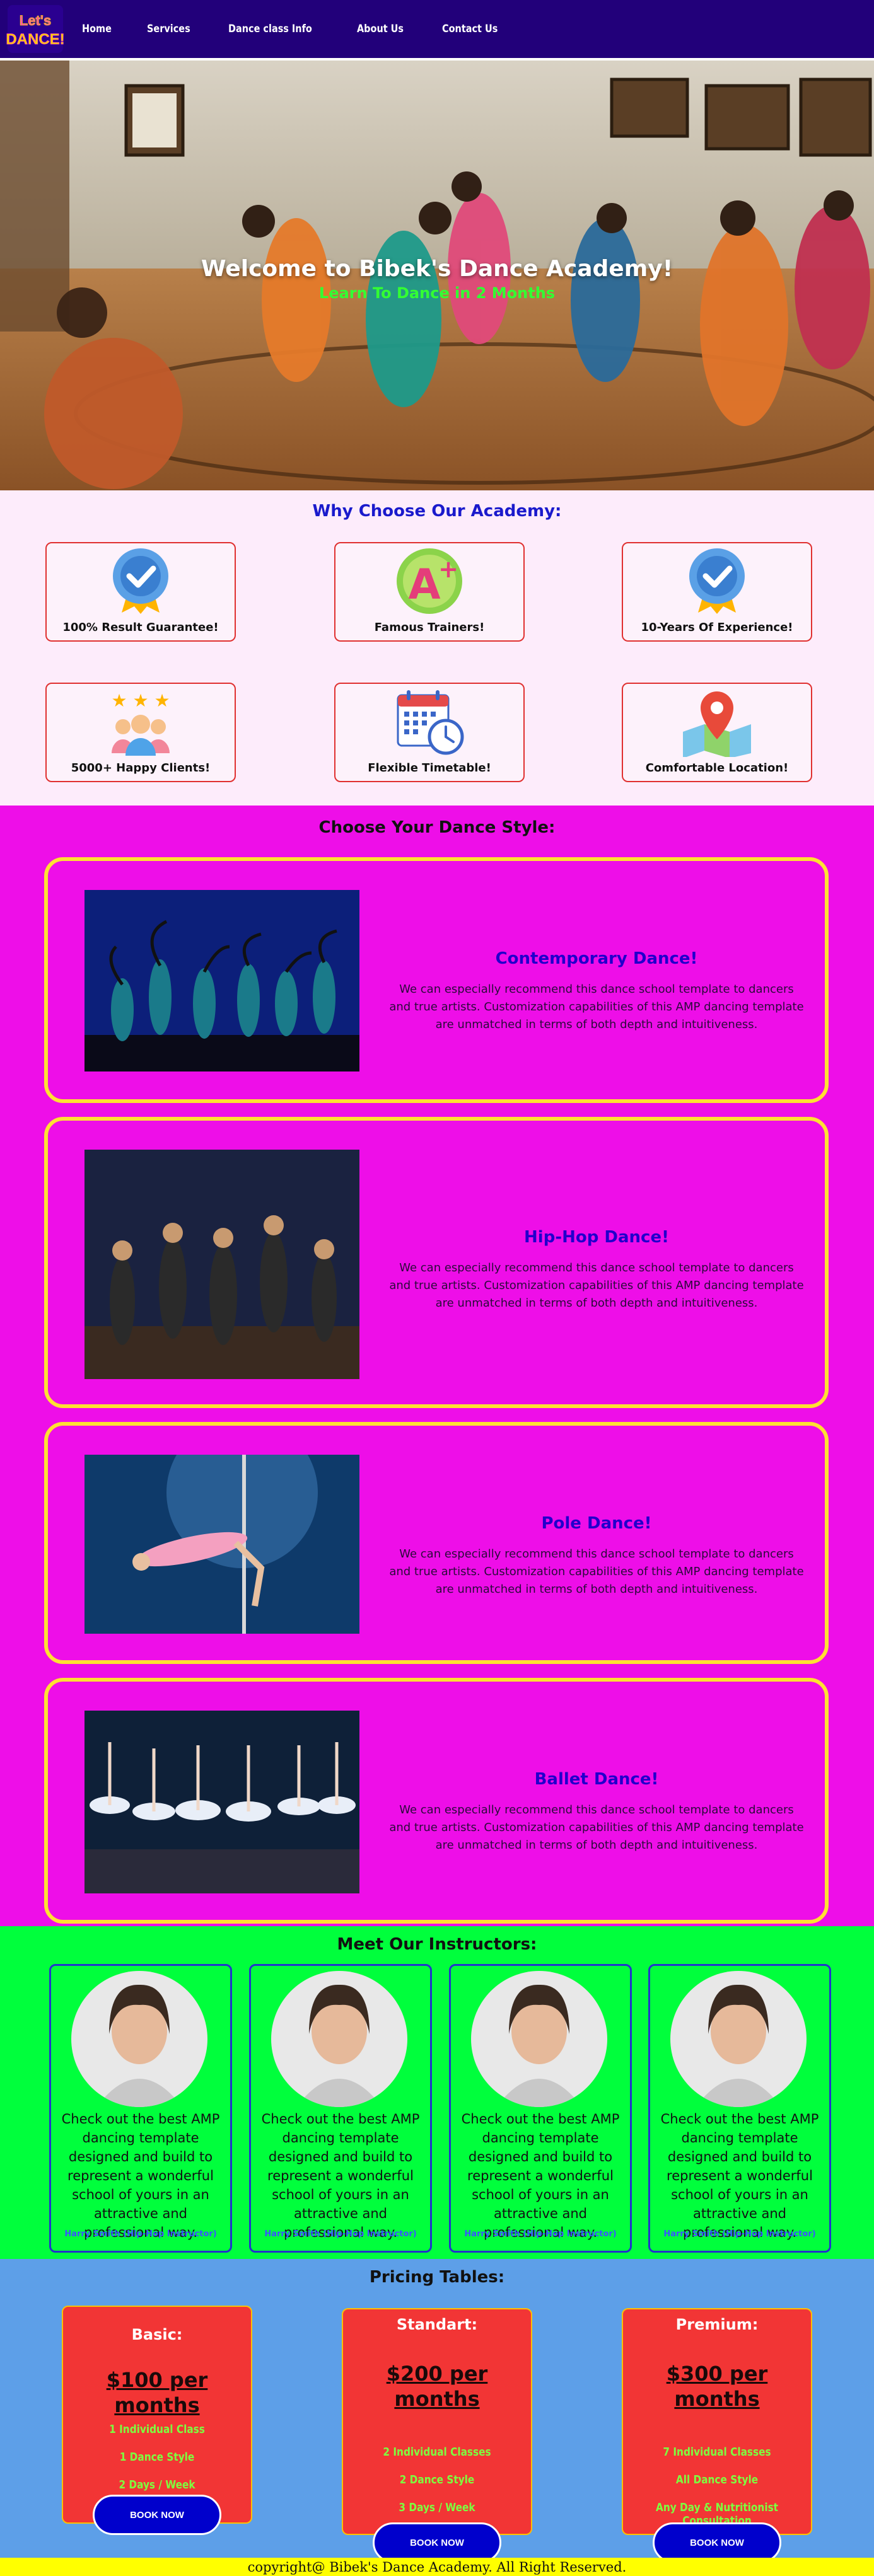 The width and height of the screenshot is (874, 2576). I want to click on logo: Let's DANCE!, so click(35, 29).